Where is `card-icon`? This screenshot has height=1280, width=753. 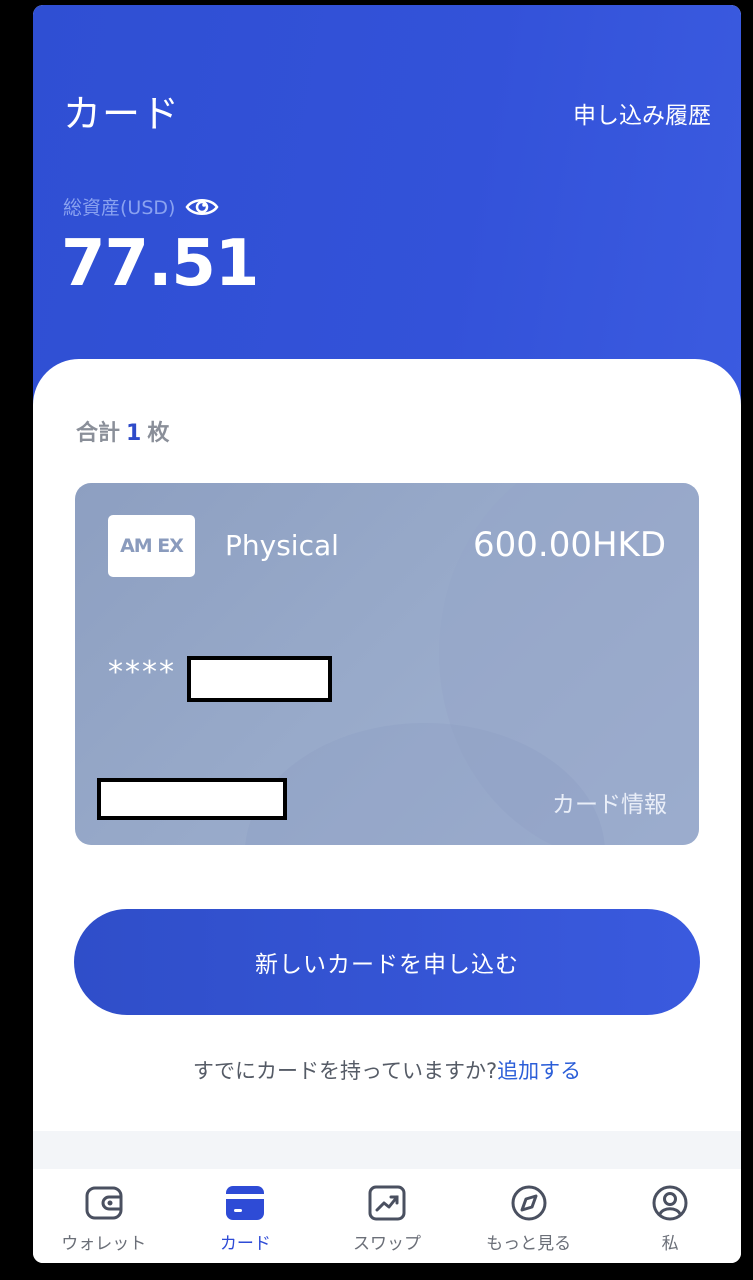
card-icon is located at coordinates (245, 1203).